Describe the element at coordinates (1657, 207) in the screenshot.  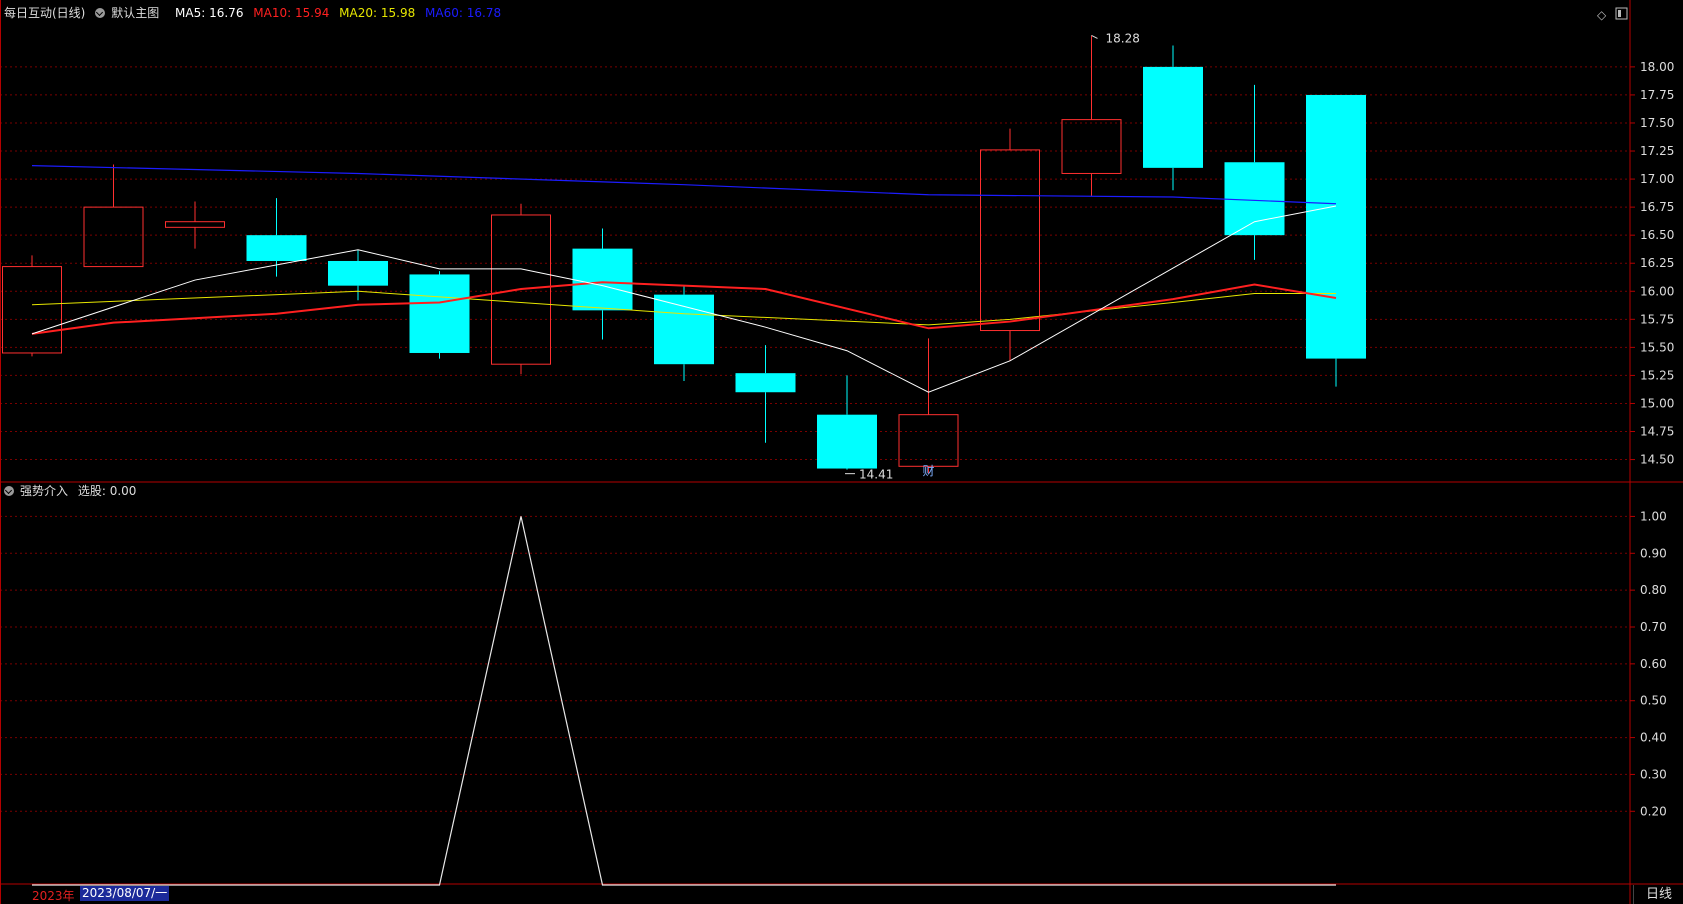
I see `price-tick-label: 16.75` at that location.